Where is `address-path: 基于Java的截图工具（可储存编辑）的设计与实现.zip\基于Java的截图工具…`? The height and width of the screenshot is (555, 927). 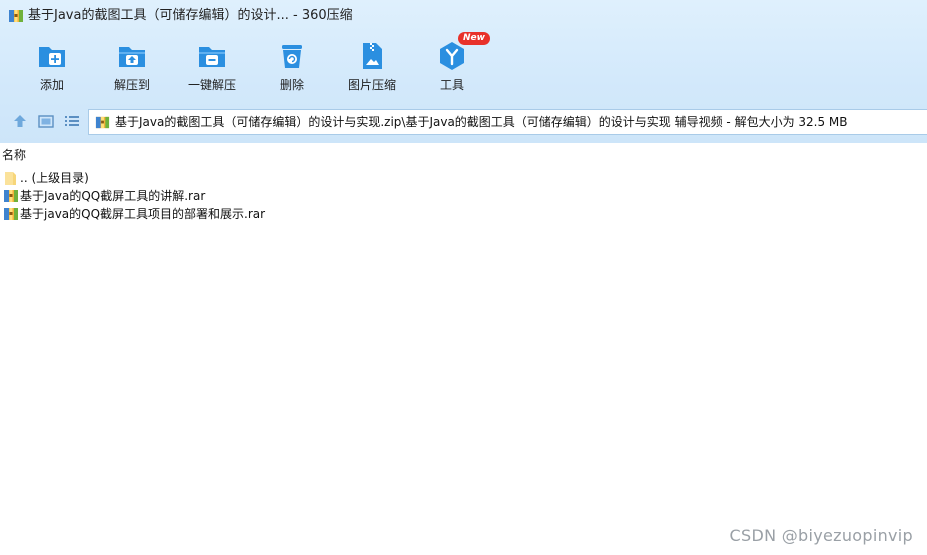
address-path: 基于Java的截图工具（可储存编辑）的设计与实现.zip\基于Java的截图工具… is located at coordinates (481, 122).